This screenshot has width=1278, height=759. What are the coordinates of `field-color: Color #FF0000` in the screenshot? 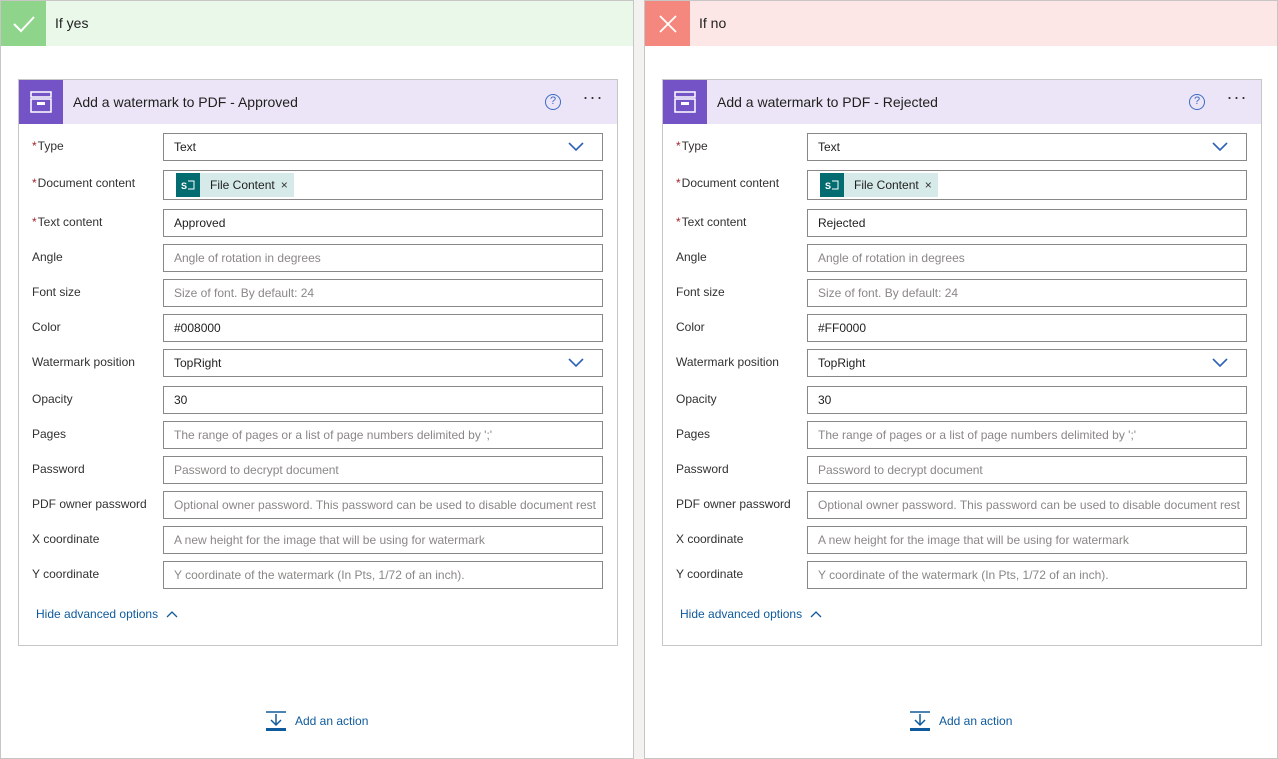 It's located at (962, 328).